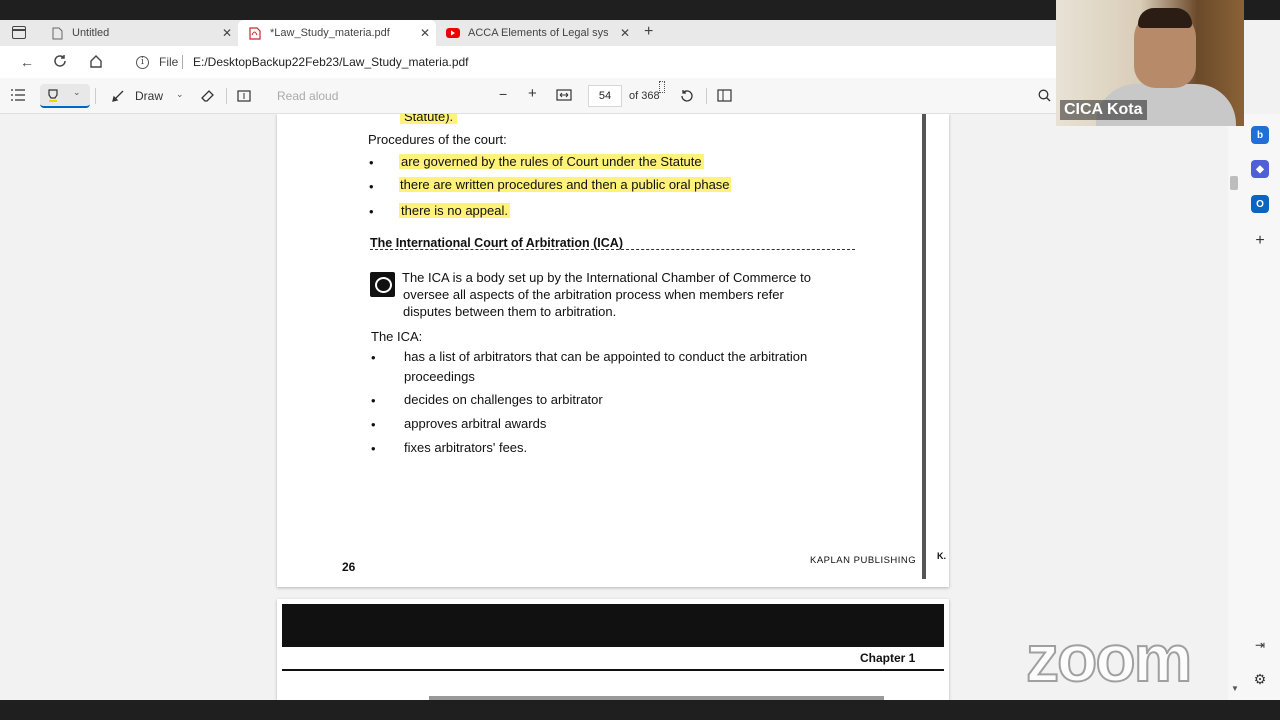 This screenshot has width=1280, height=720. Describe the element at coordinates (91, 33) in the screenshot. I see `tab-title: Untitled` at that location.